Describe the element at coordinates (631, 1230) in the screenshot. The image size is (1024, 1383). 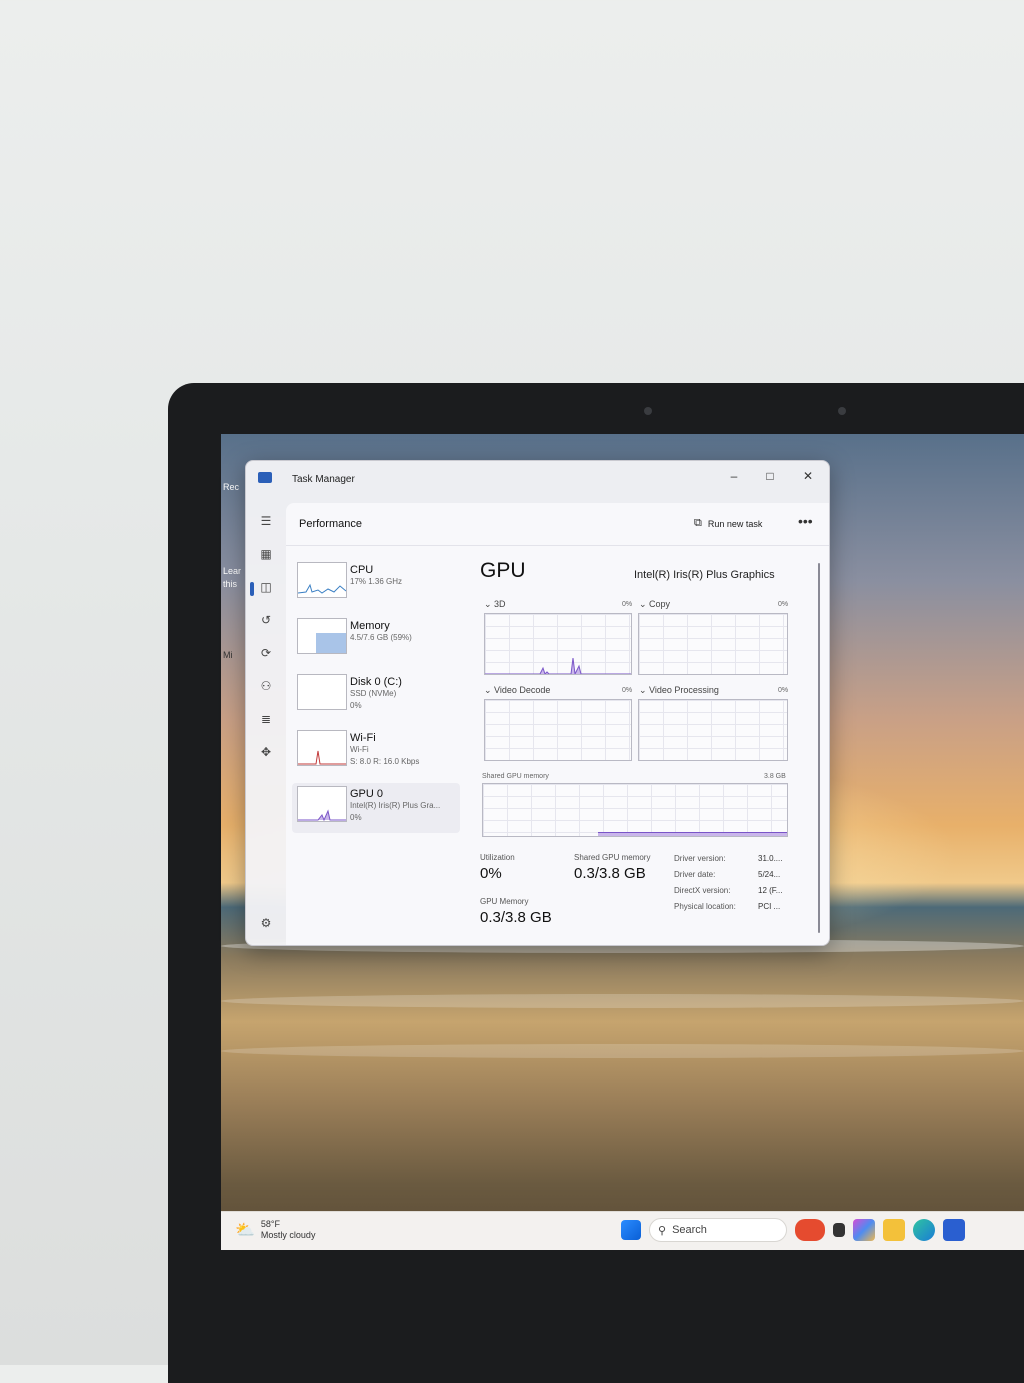
I see `start-icon` at that location.